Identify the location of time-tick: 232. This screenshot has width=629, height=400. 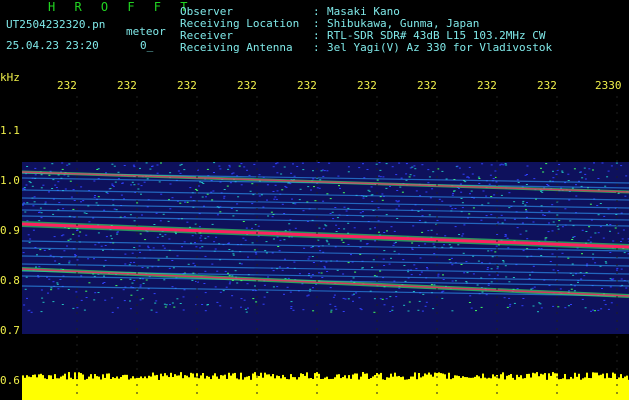
(367, 85).